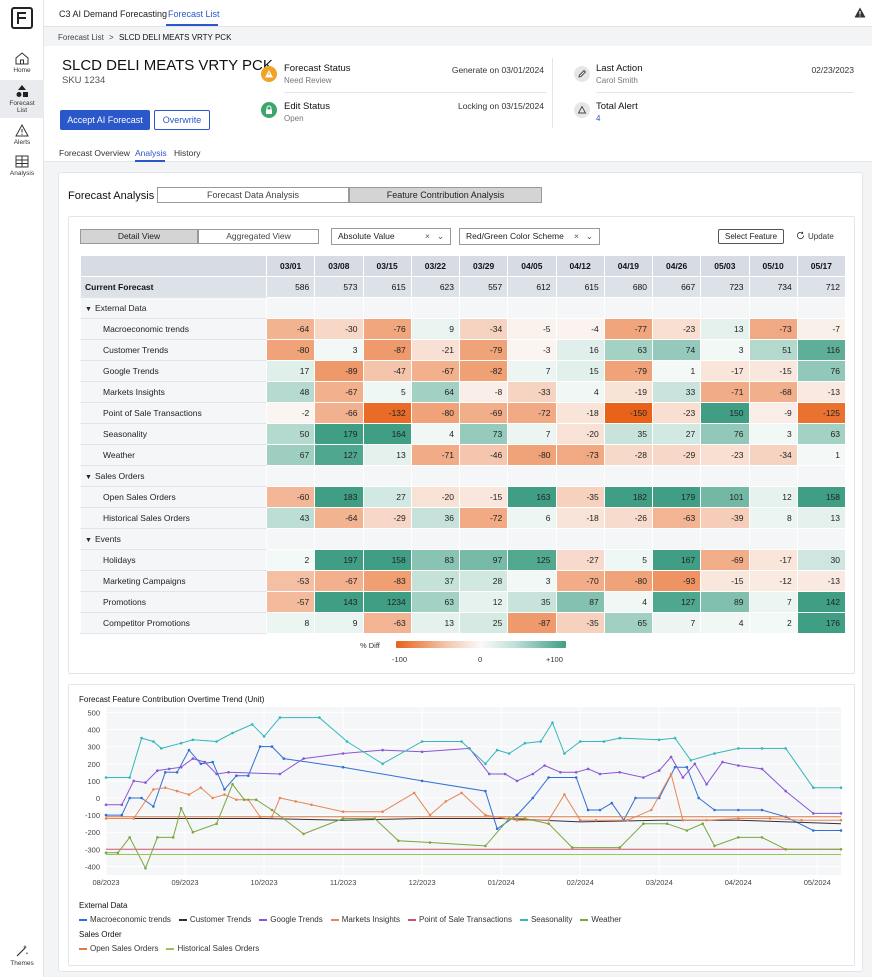 This screenshot has height=977, width=872. Describe the element at coordinates (139, 236) in the screenshot. I see `detail-view-toggle: Detail View` at that location.